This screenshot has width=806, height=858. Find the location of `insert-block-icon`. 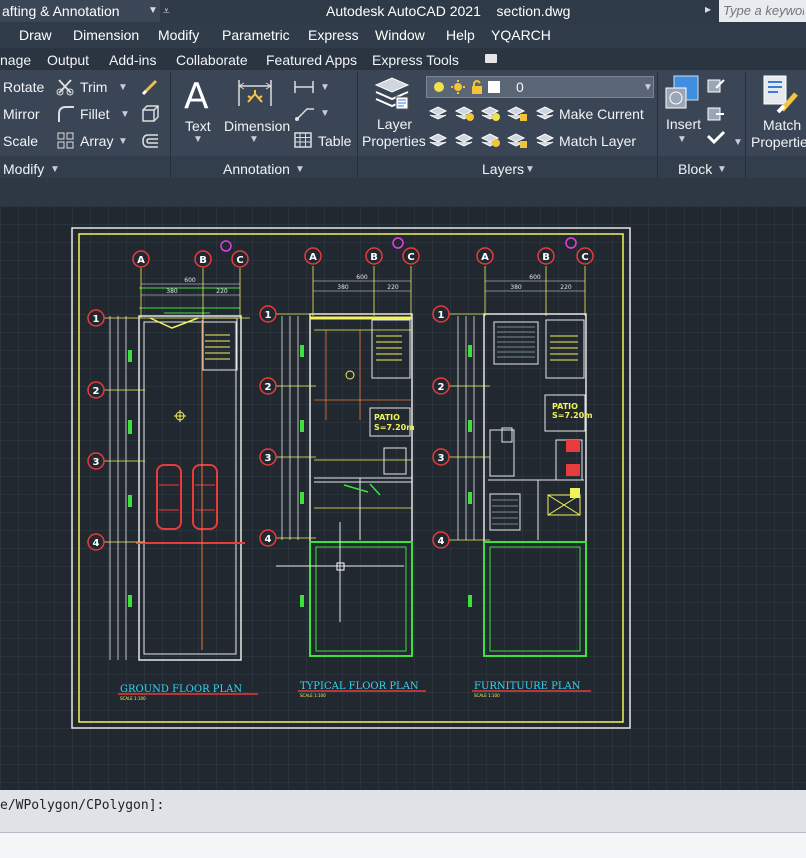

insert-block-icon is located at coordinates (682, 92).